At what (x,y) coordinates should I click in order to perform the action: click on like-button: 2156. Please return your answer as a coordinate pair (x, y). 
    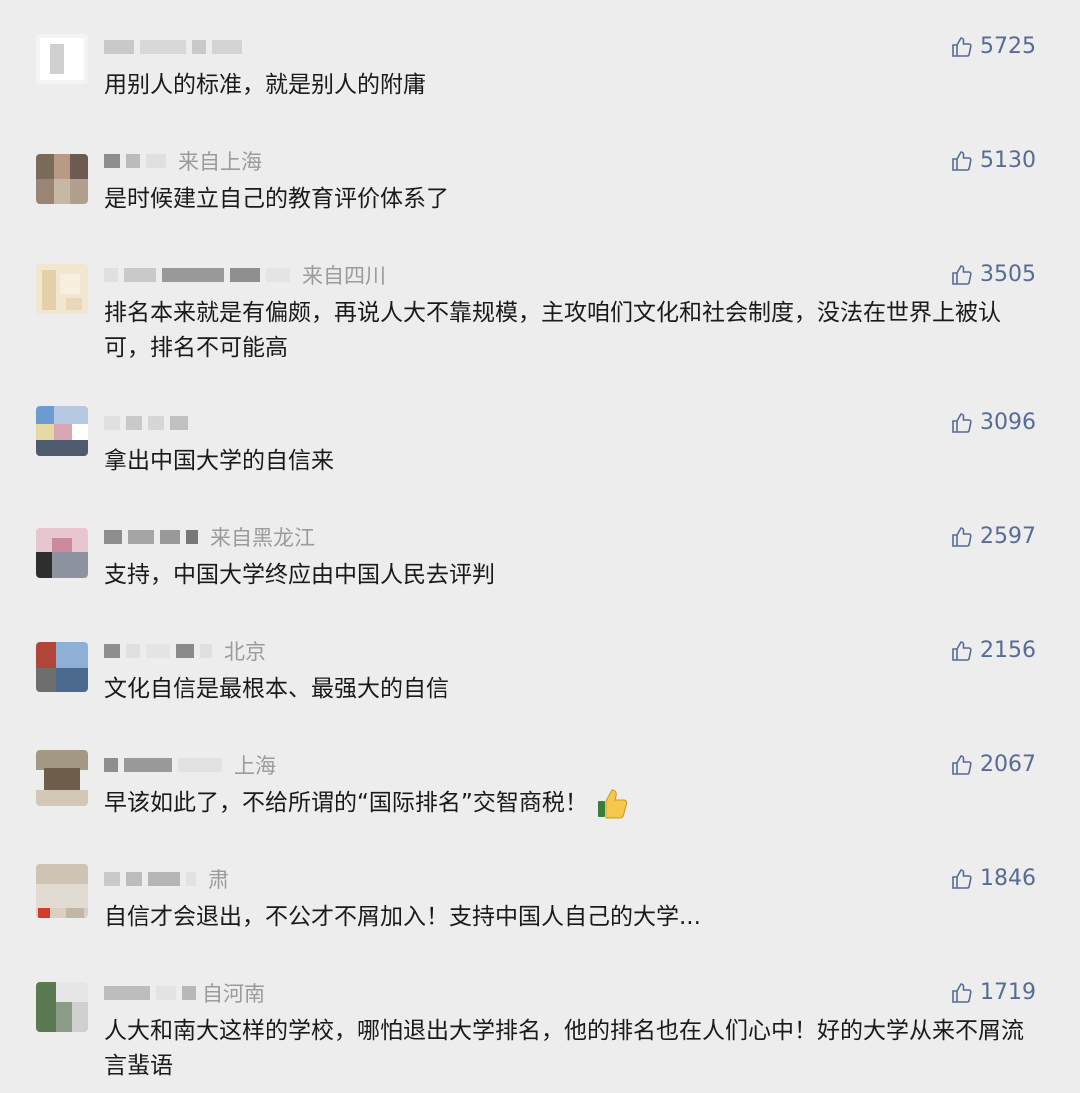
    Looking at the image, I should click on (993, 650).